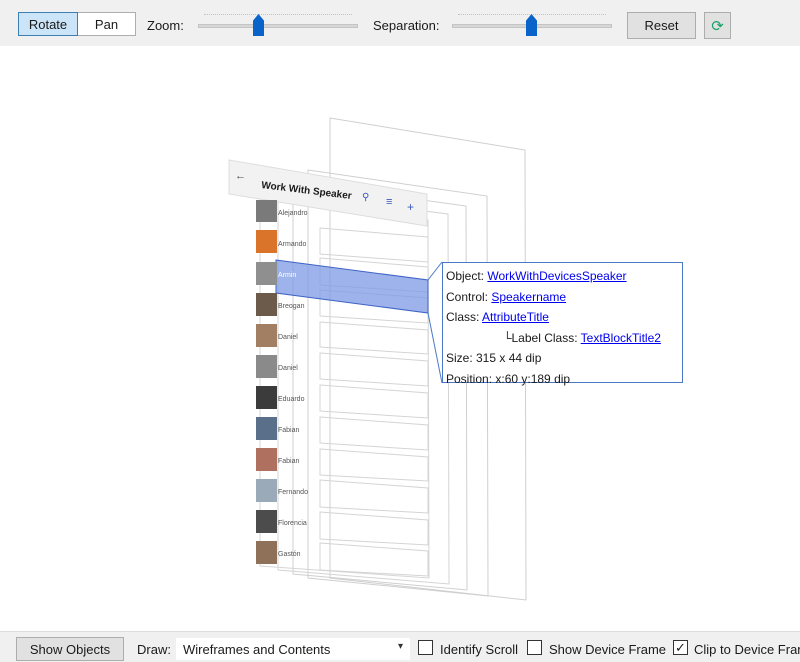  Describe the element at coordinates (257, 649) in the screenshot. I see `draw-mode-value: Wireframes and Contents` at that location.